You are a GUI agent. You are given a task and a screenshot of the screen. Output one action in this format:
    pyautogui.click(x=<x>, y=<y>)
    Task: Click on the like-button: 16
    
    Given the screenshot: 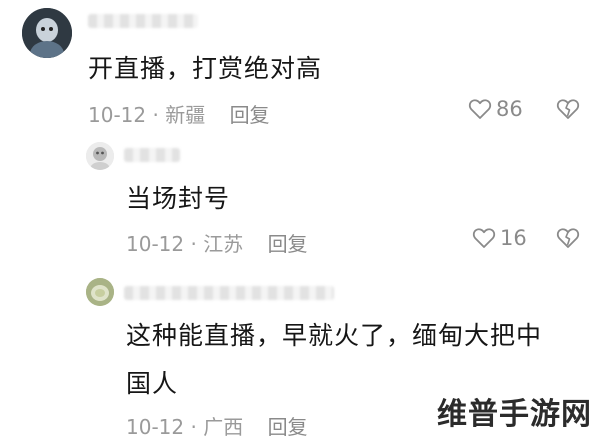 What is the action you would take?
    pyautogui.click(x=499, y=238)
    